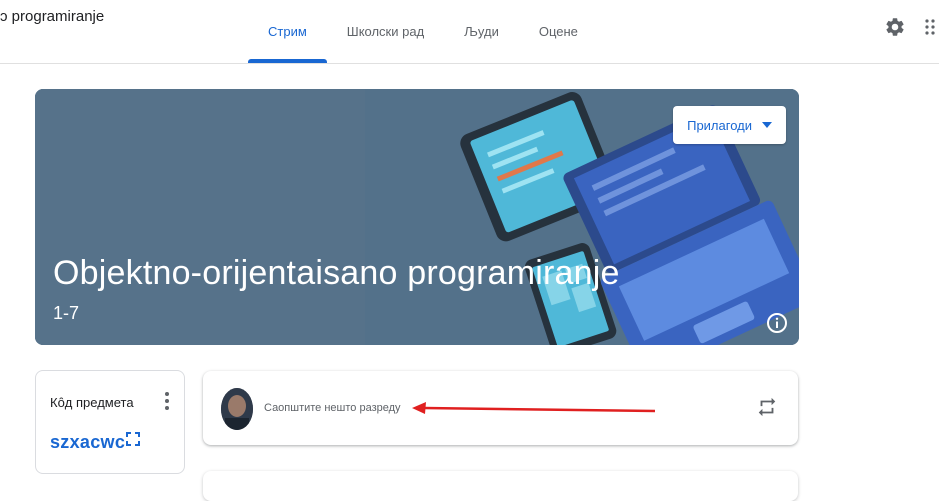 Image resolution: width=939 pixels, height=501 pixels. I want to click on annotation-arrow-icon, so click(534, 408).